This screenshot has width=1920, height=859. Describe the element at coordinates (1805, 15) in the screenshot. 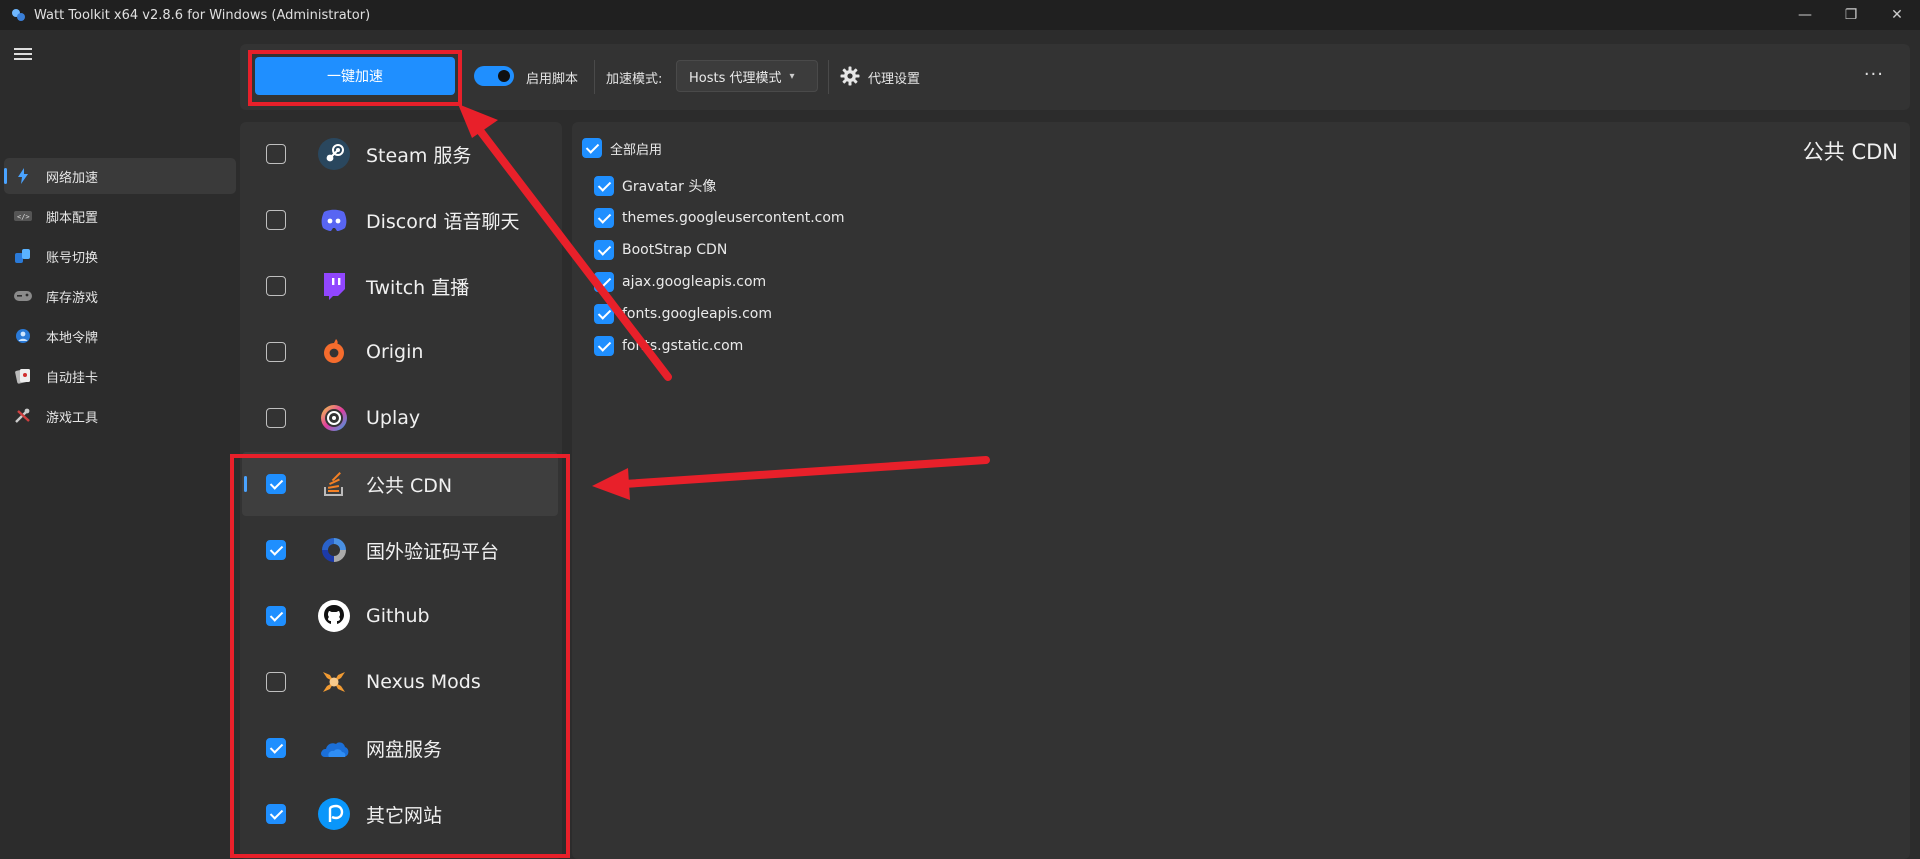

I see `minimize-button: —` at that location.